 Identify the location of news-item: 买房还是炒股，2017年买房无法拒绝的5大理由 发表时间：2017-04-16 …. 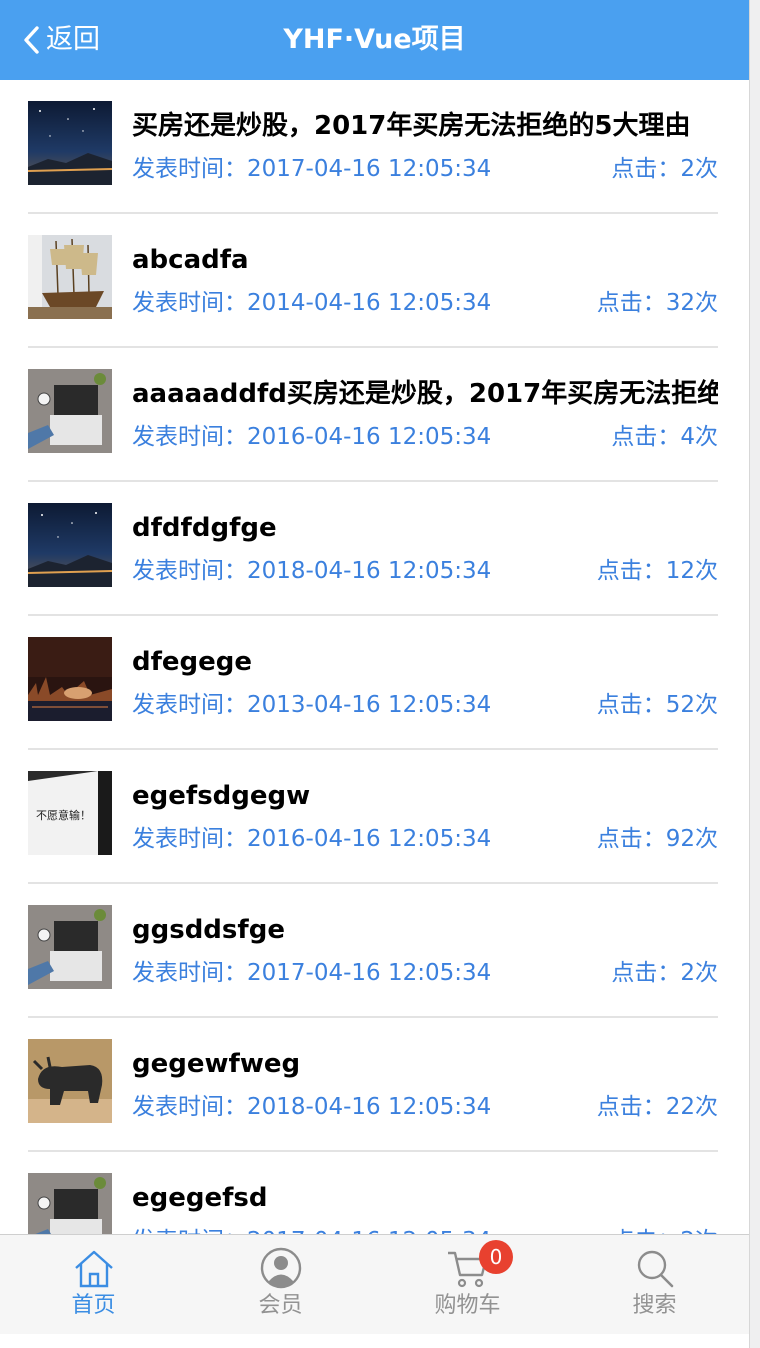
(373, 147).